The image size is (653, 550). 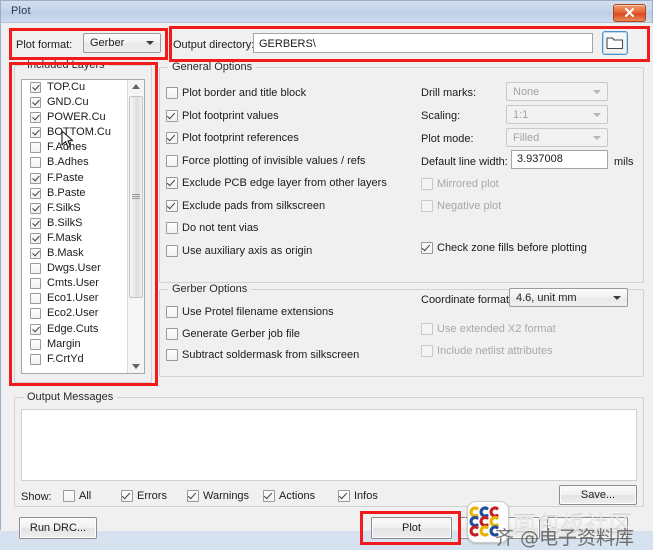 I want to click on scrollbar-grip-icon, so click(x=136, y=197).